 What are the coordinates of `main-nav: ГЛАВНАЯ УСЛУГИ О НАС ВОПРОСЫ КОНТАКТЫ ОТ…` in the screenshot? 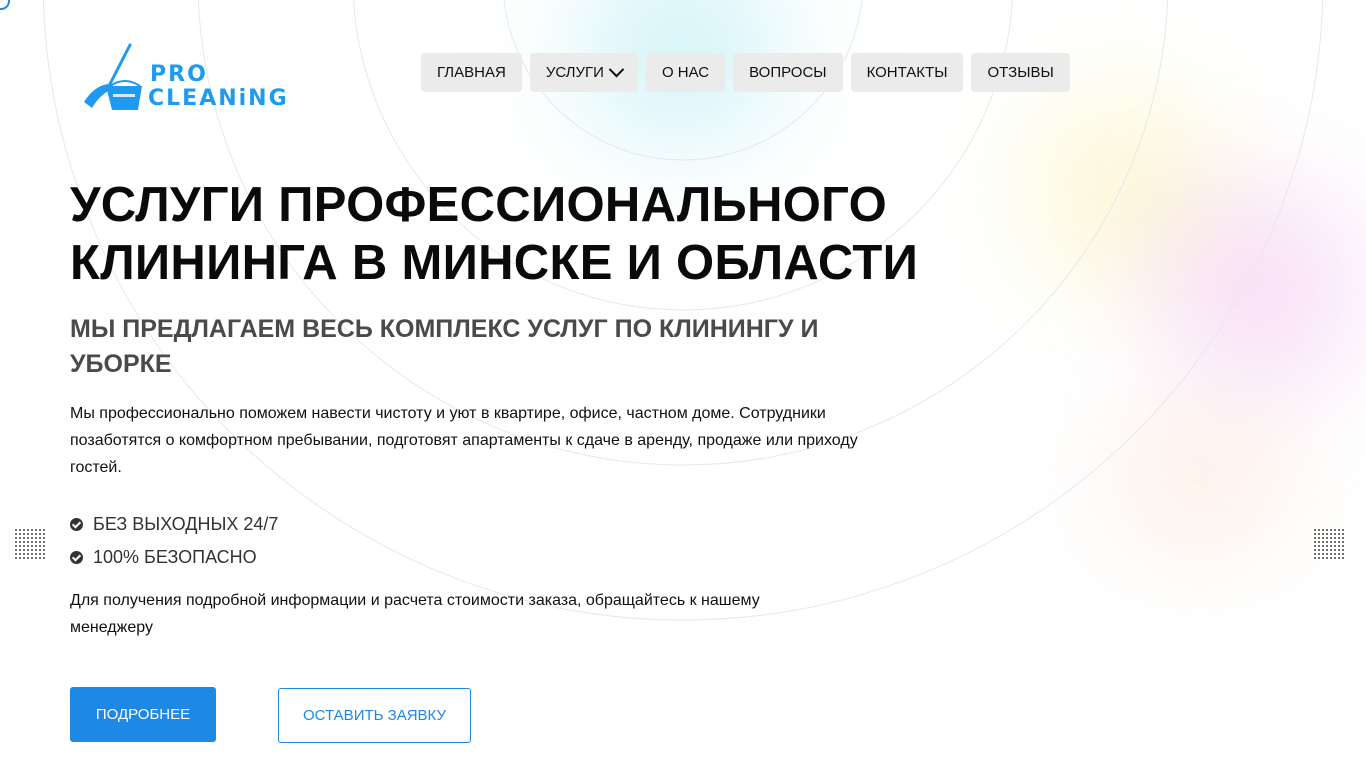 It's located at (745, 72).